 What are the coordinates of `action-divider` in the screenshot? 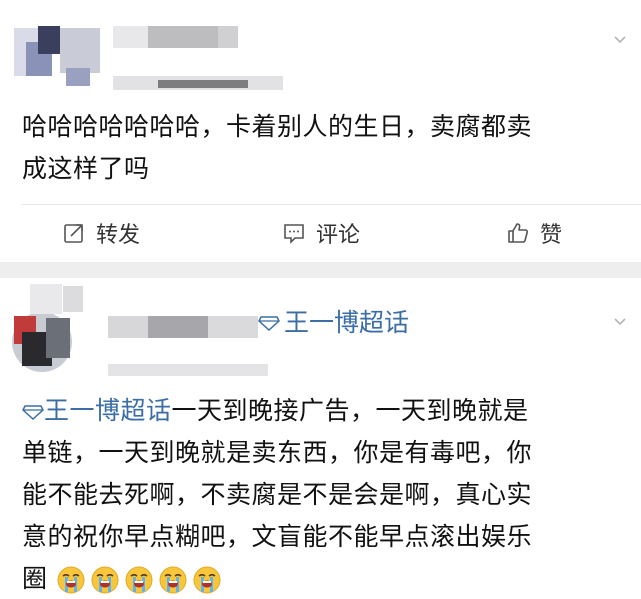 It's located at (331, 204).